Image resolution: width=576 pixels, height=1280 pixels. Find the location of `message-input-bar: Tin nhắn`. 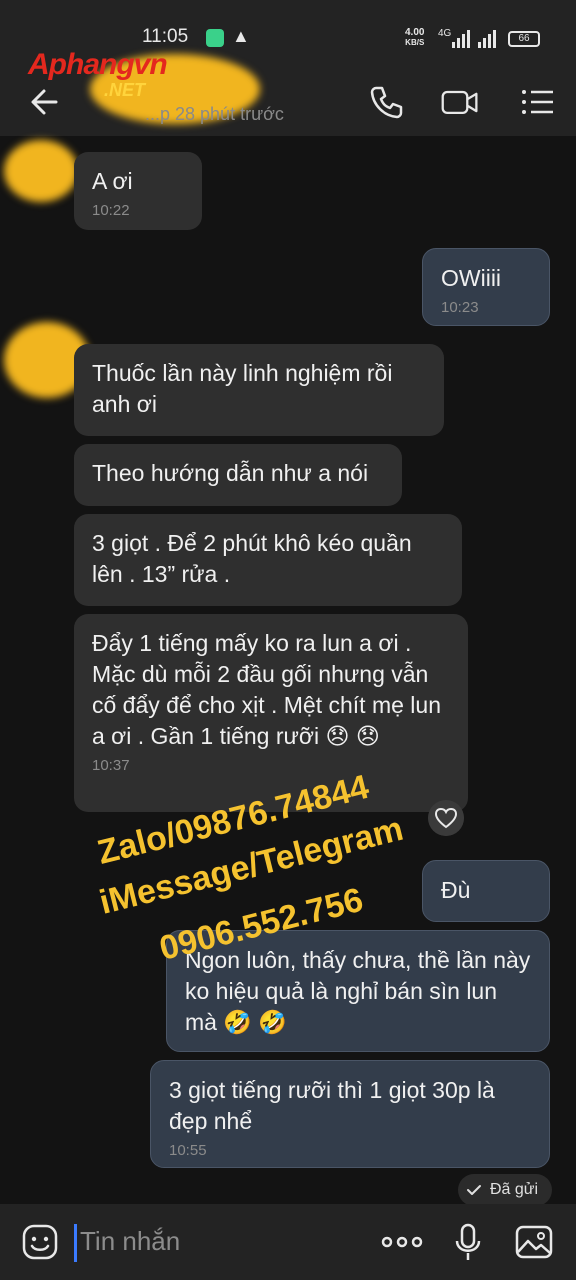

message-input-bar: Tin nhắn is located at coordinates (288, 1242).